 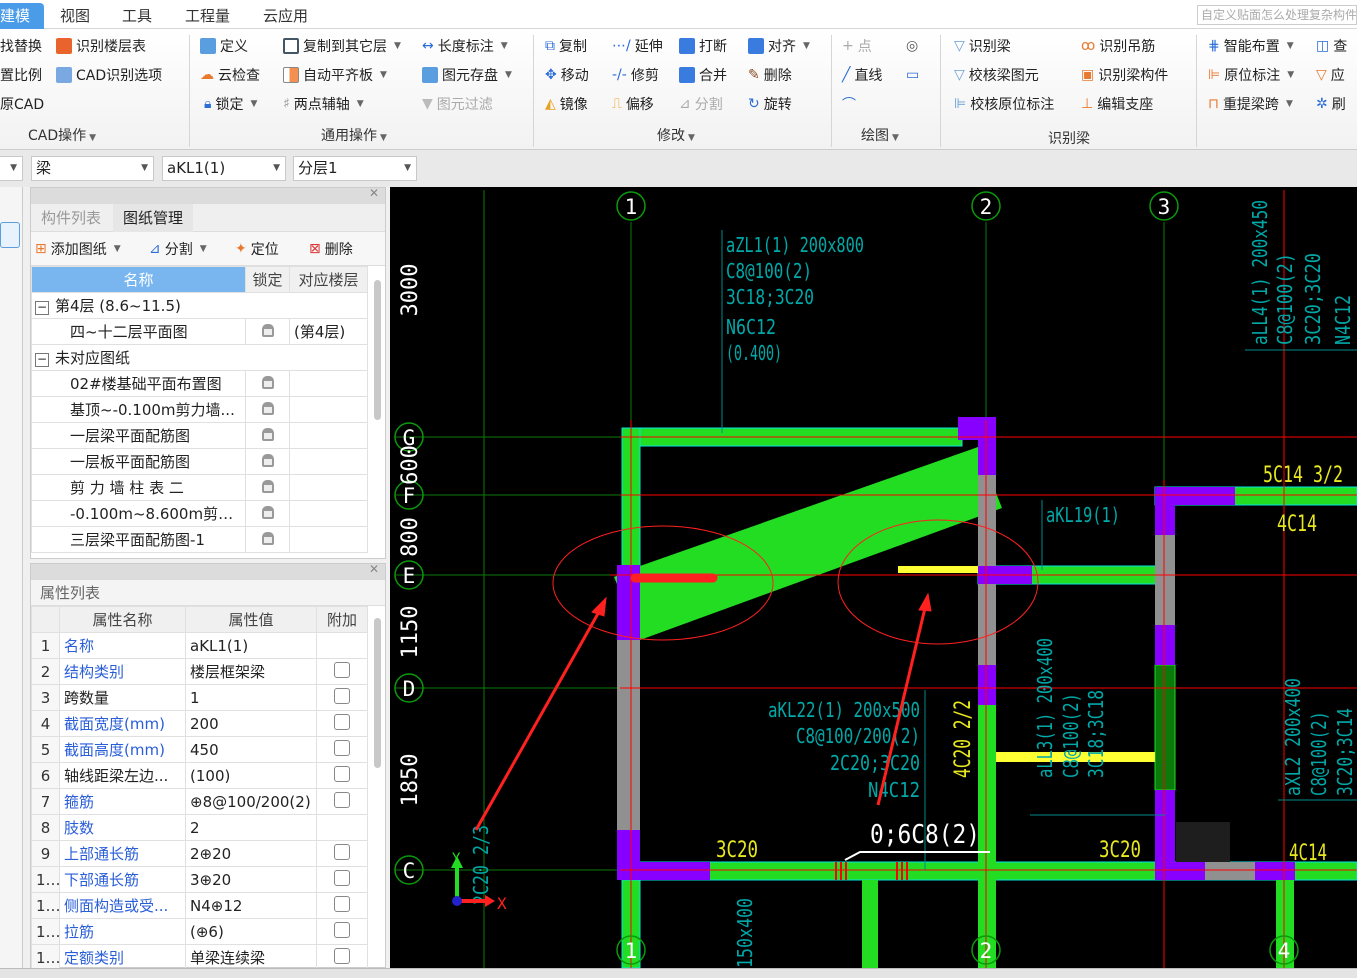 I want to click on collapse-icon: −, so click(x=42, y=360).